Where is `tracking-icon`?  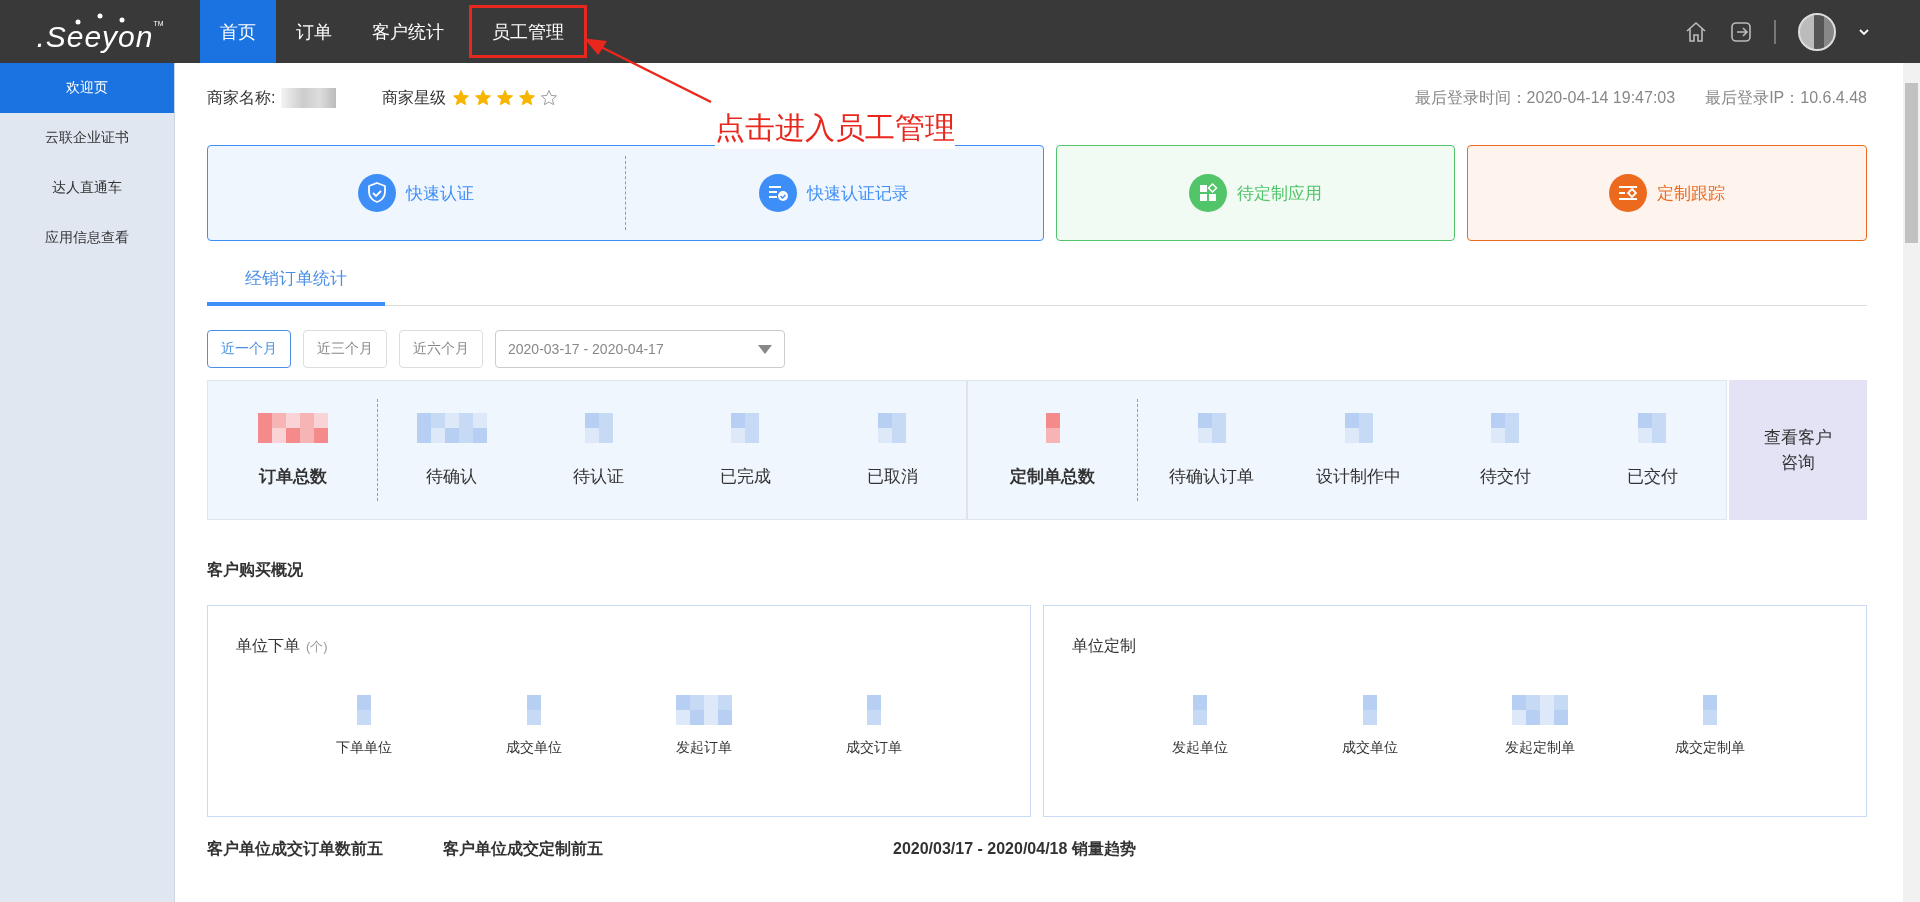
tracking-icon is located at coordinates (1628, 193).